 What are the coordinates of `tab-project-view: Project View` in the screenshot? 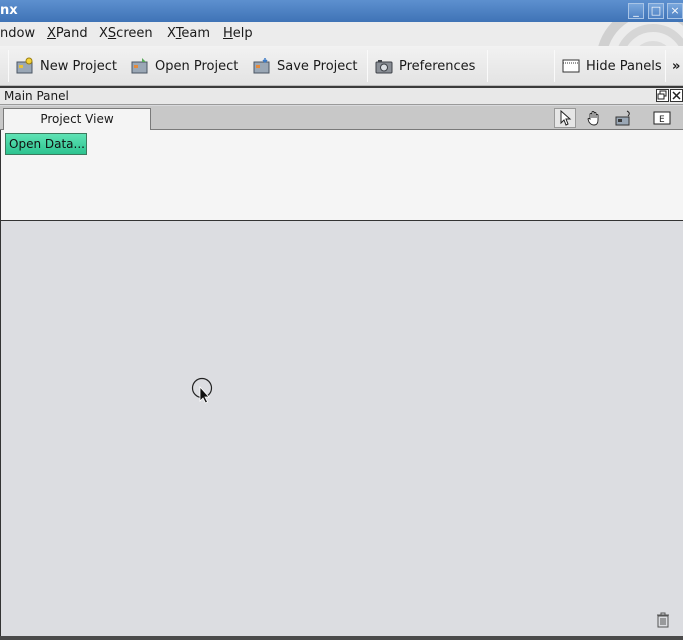 It's located at (77, 119).